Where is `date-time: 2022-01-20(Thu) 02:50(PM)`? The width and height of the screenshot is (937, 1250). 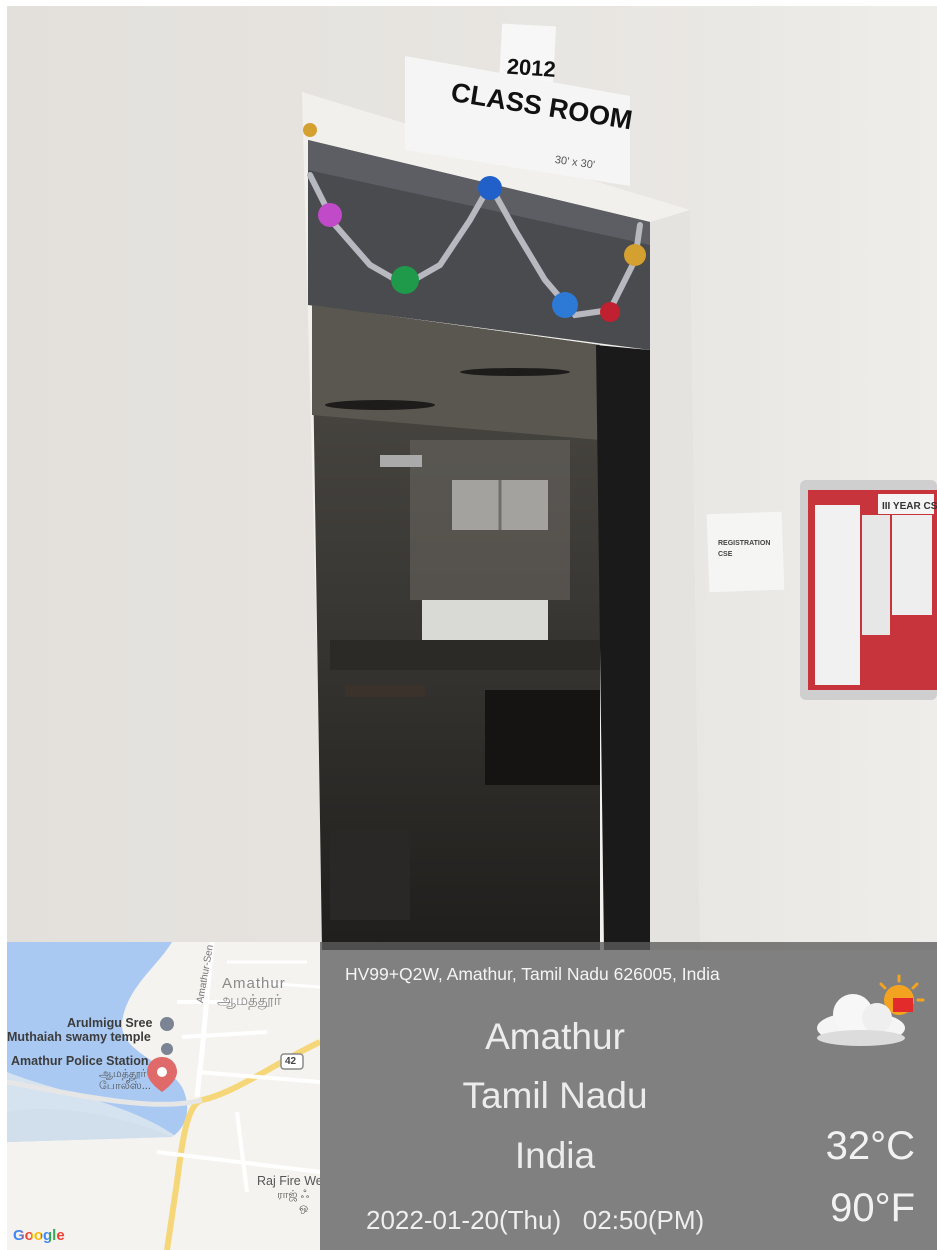
date-time: 2022-01-20(Thu) 02:50(PM) is located at coordinates (535, 1220).